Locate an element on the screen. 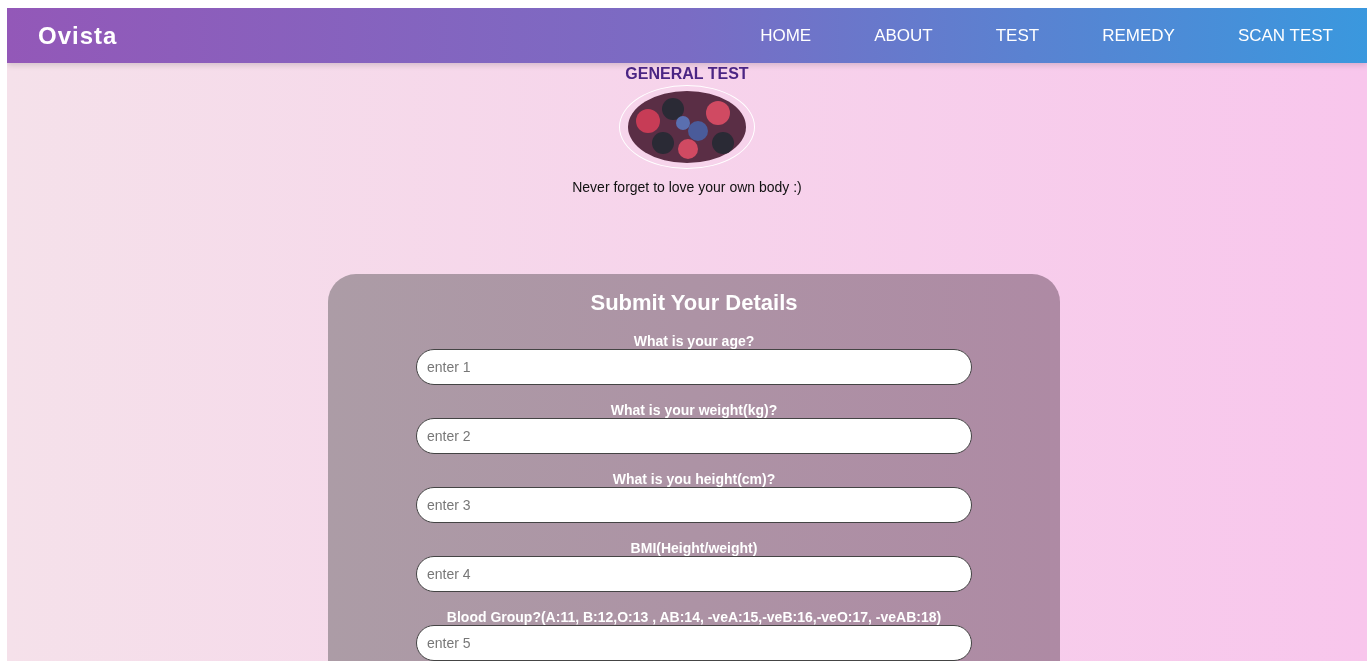 The image size is (1367, 661). field-label: What is you height(cm)? is located at coordinates (694, 479).